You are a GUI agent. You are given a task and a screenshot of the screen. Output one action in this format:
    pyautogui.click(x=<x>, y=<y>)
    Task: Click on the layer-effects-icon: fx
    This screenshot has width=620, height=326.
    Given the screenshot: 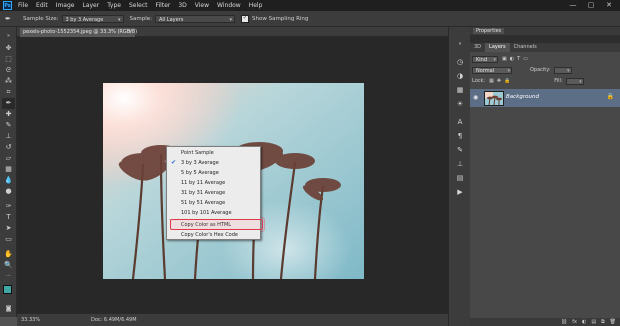 What is the action you would take?
    pyautogui.click(x=574, y=322)
    